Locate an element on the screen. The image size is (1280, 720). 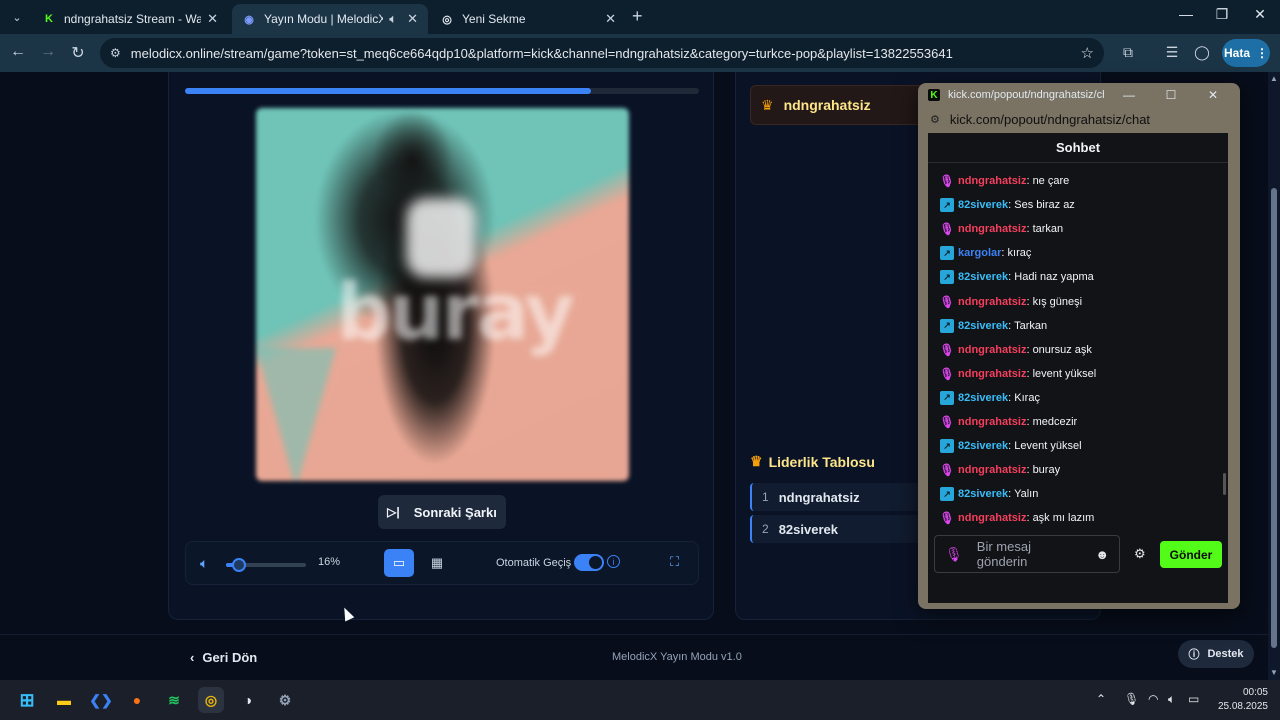
vscode-icon: ❮❯ is located at coordinates (101, 700).